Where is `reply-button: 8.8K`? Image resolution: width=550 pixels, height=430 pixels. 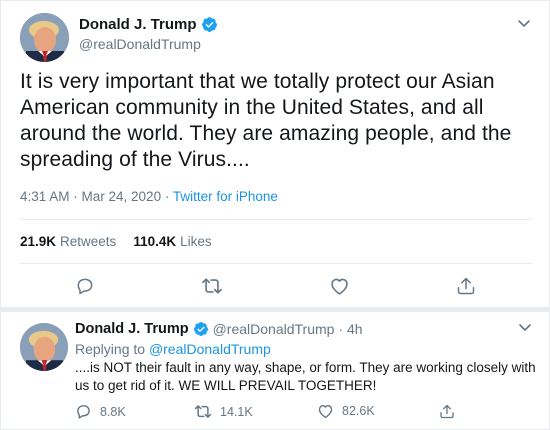
reply-button: 8.8K is located at coordinates (100, 411).